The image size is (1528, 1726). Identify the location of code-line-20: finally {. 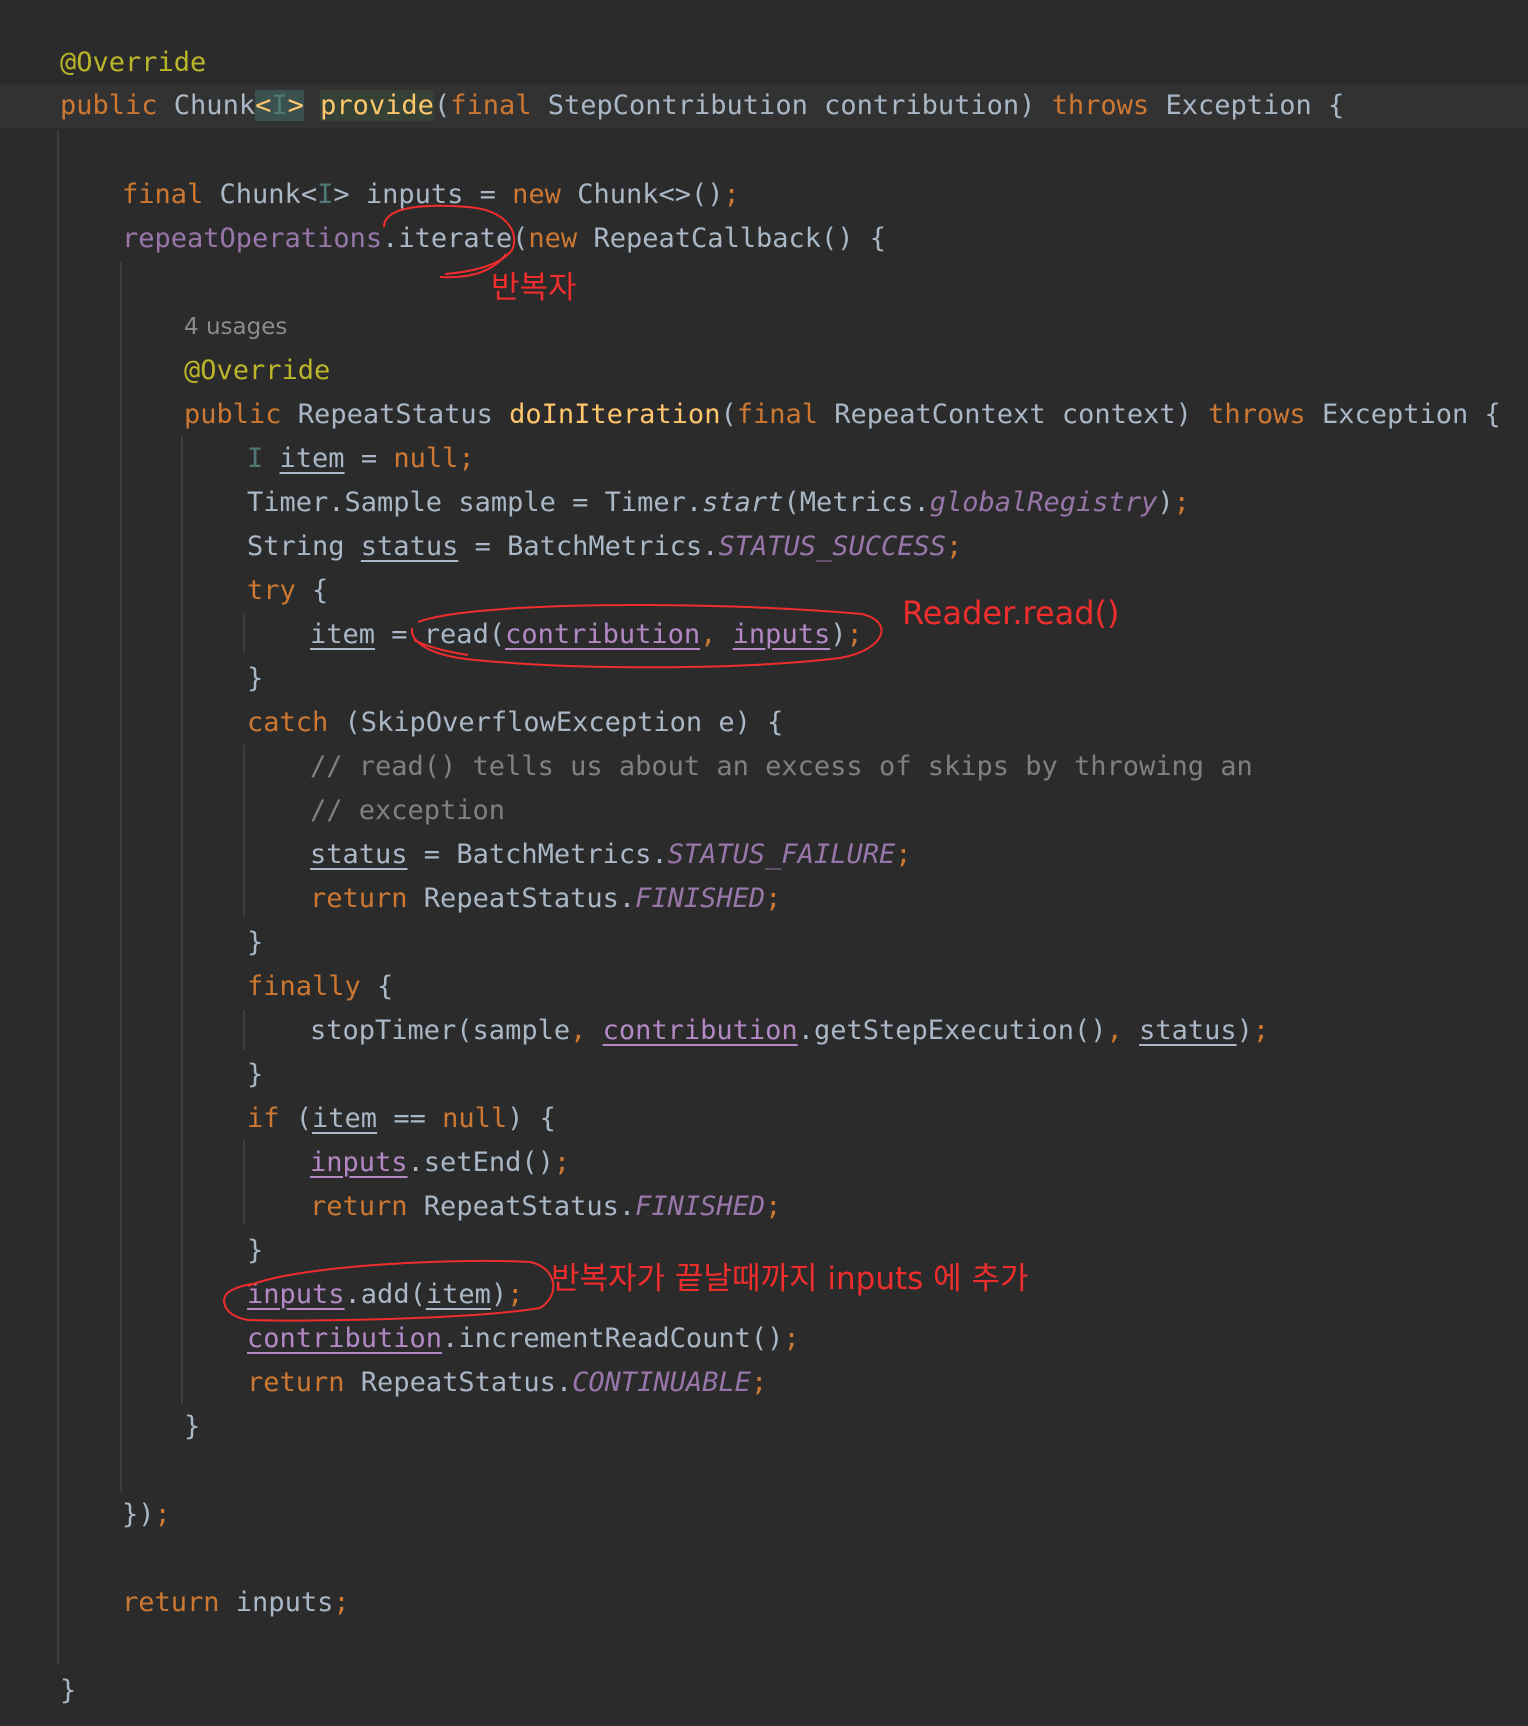
(196, 987).